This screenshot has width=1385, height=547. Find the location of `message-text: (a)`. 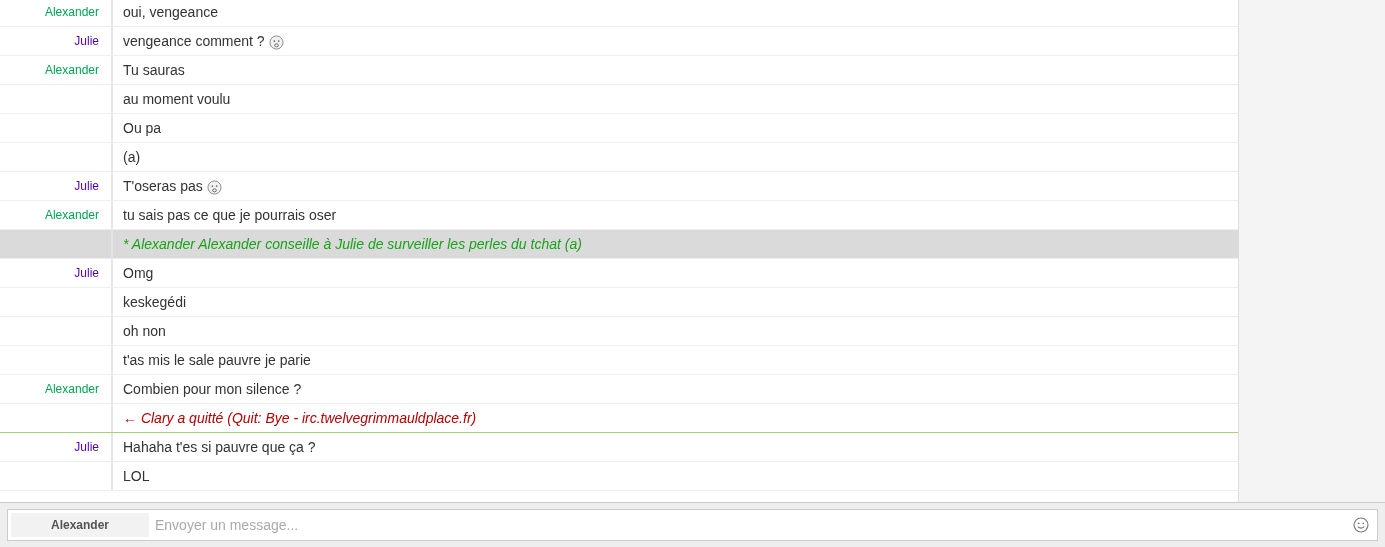

message-text: (a) is located at coordinates (132, 157).